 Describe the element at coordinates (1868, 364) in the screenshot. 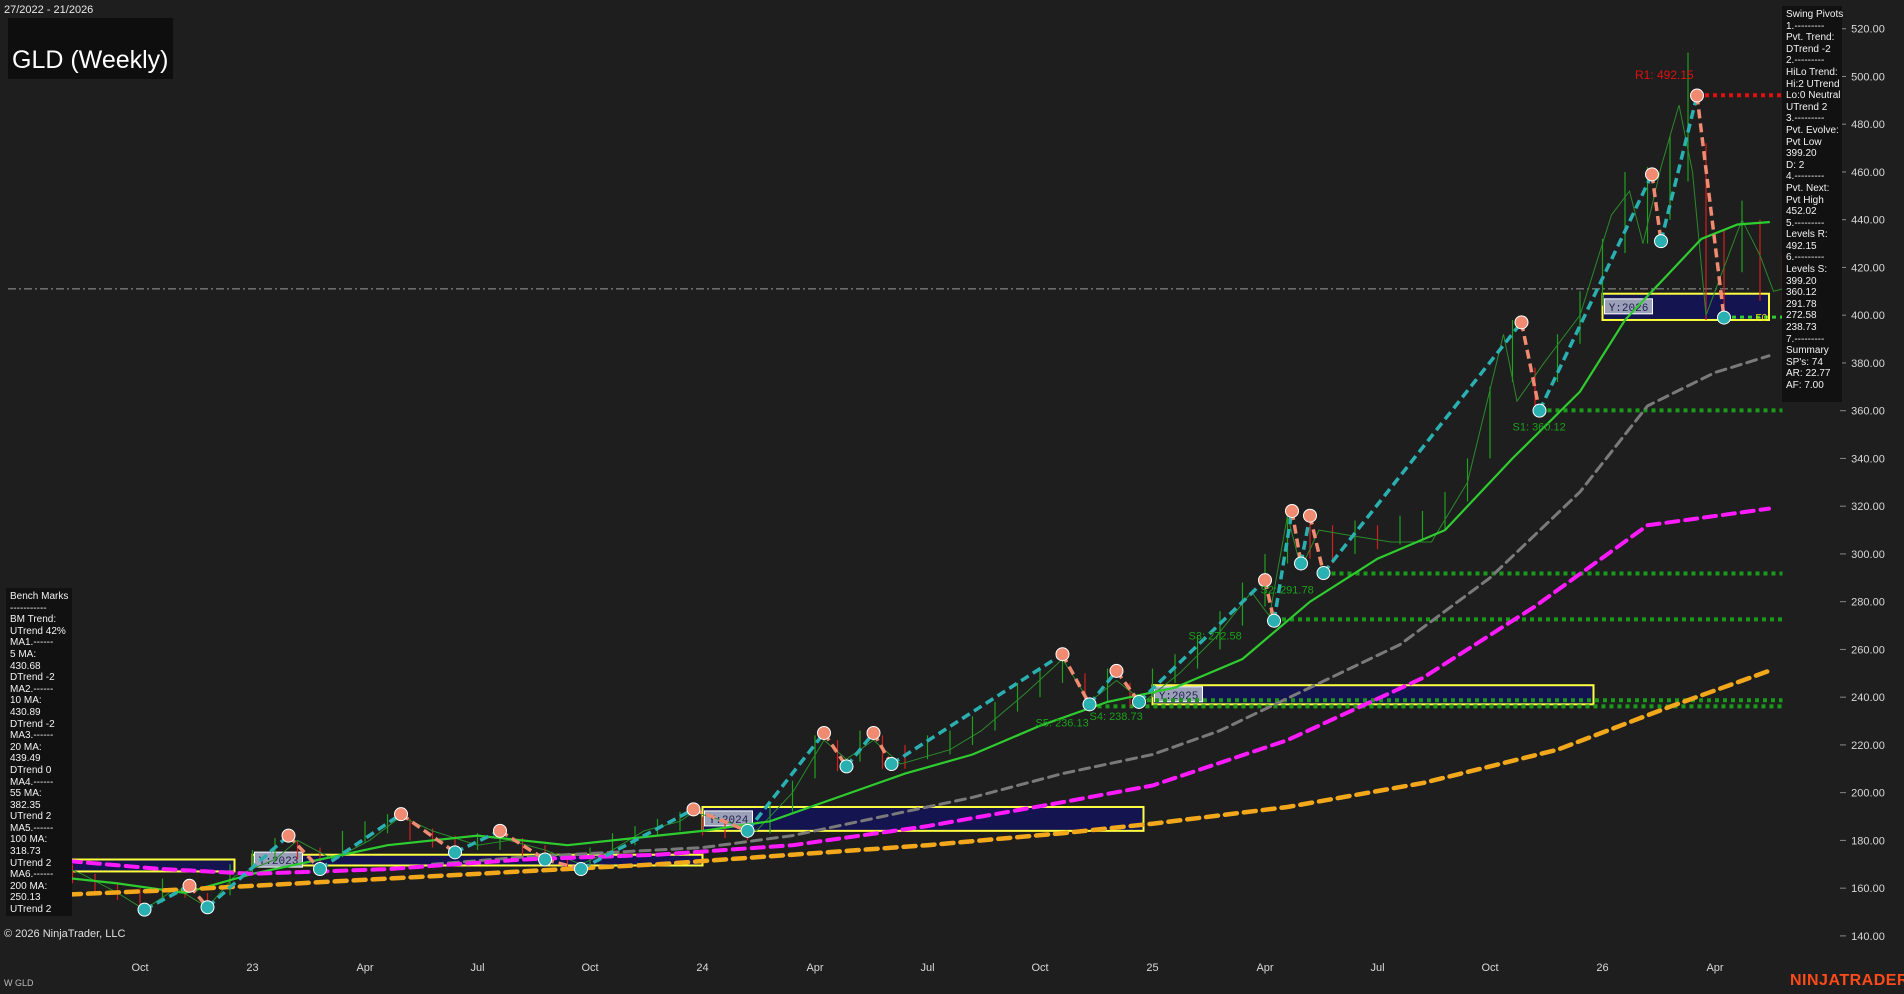

I see `price-tick-label: 380.00` at that location.